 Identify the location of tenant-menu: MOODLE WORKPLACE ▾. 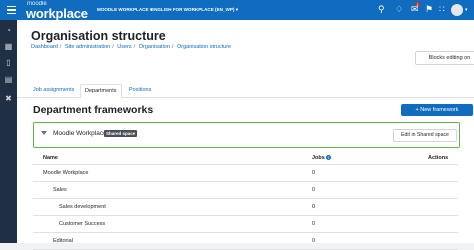
(124, 10).